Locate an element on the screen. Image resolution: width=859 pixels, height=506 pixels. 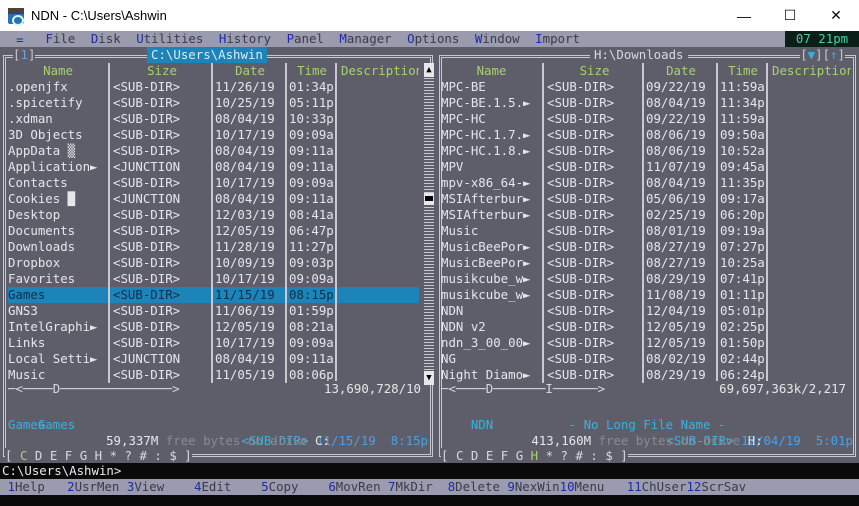
file-row: Music <SUB-DIR> 08/01/19 09:19a is located at coordinates (646, 231).